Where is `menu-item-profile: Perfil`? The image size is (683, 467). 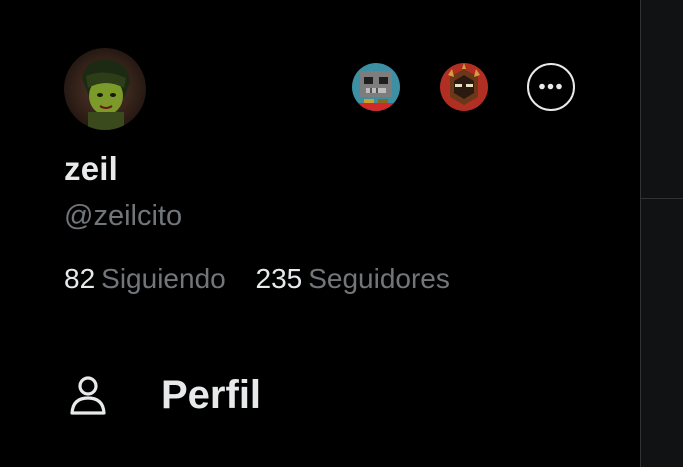 menu-item-profile: Perfil is located at coordinates (274, 396).